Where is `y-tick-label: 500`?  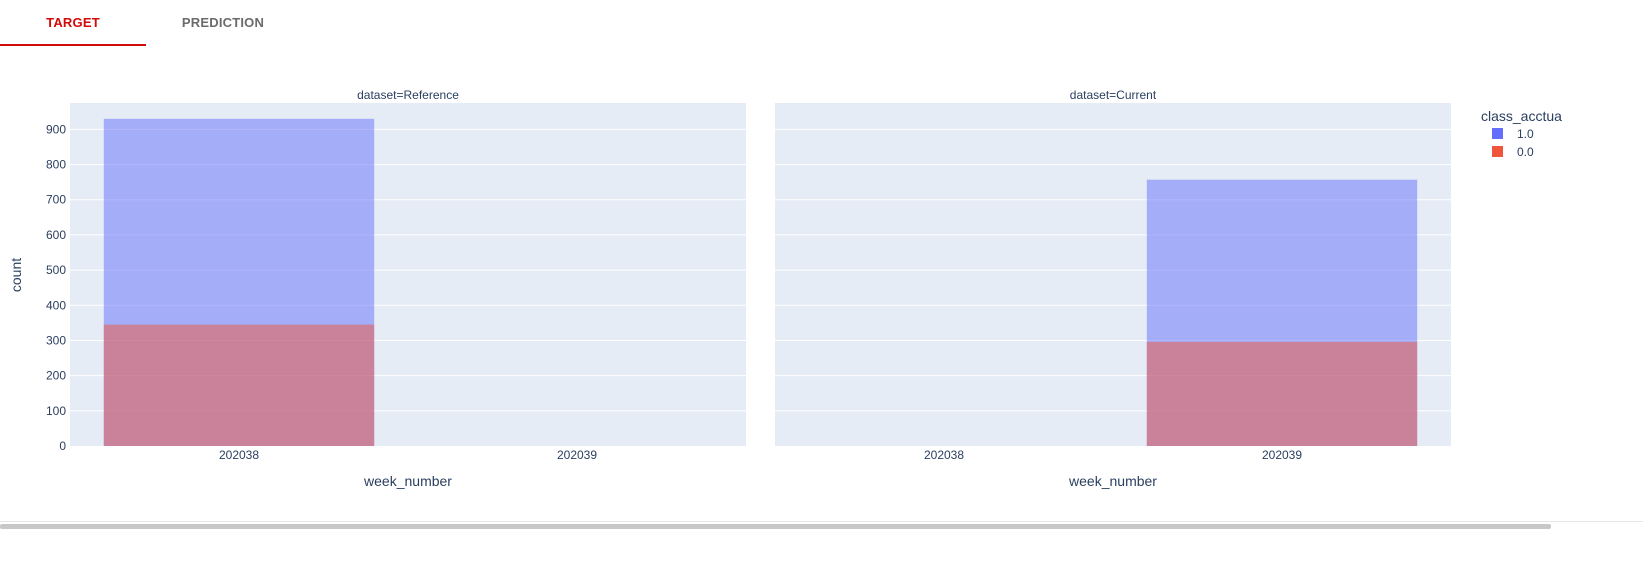 y-tick-label: 500 is located at coordinates (56, 270).